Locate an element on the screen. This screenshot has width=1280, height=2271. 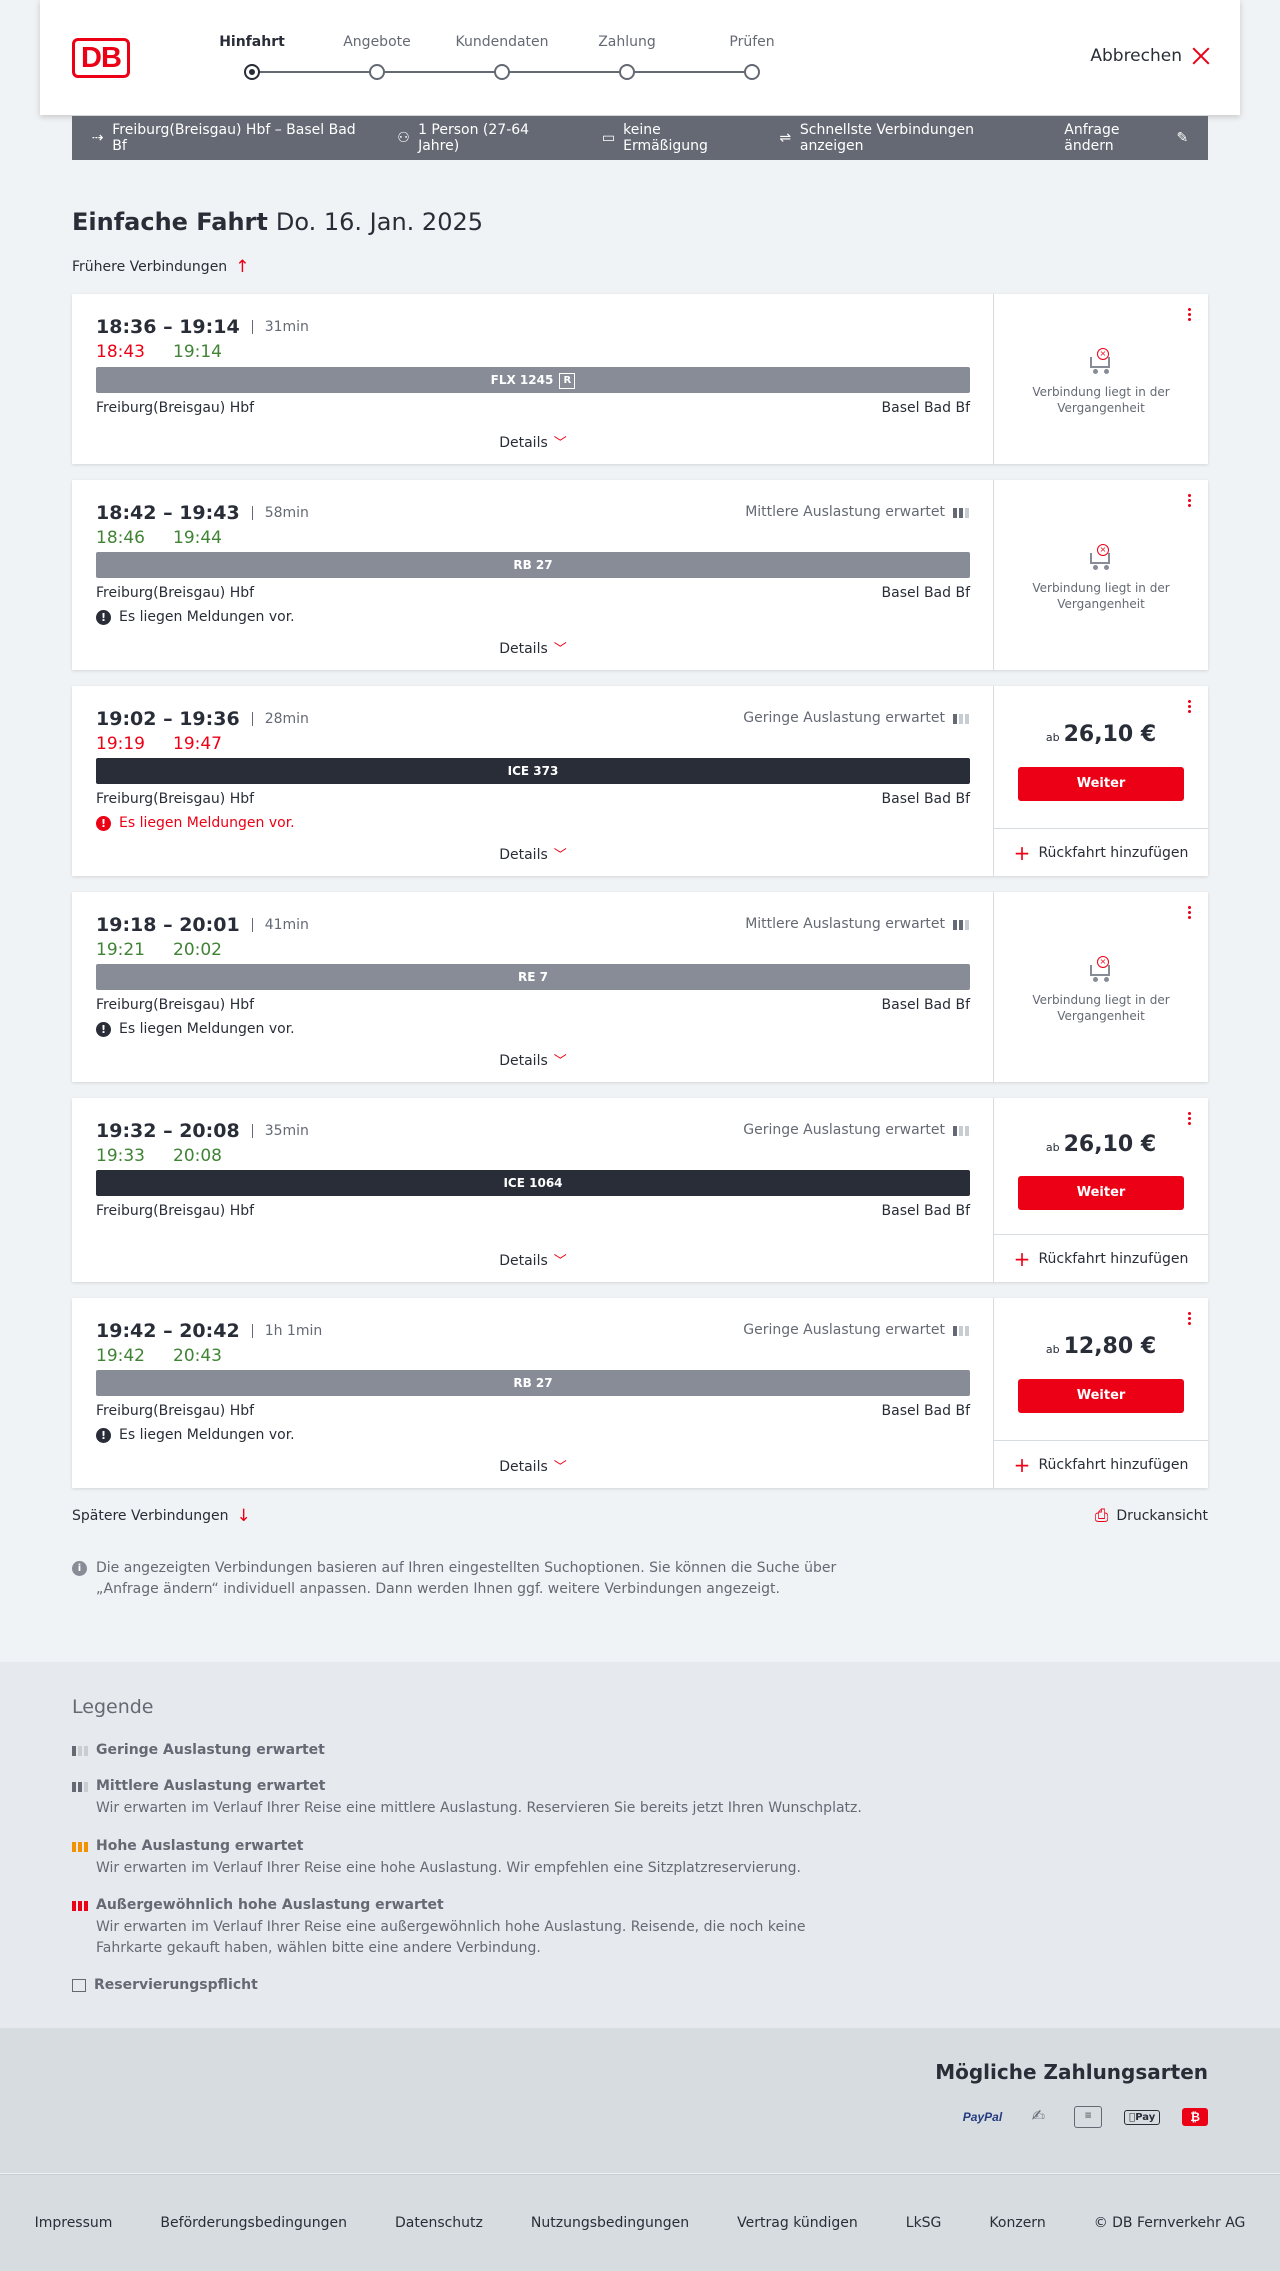
step-zahlung: Zahlung is located at coordinates (627, 57).